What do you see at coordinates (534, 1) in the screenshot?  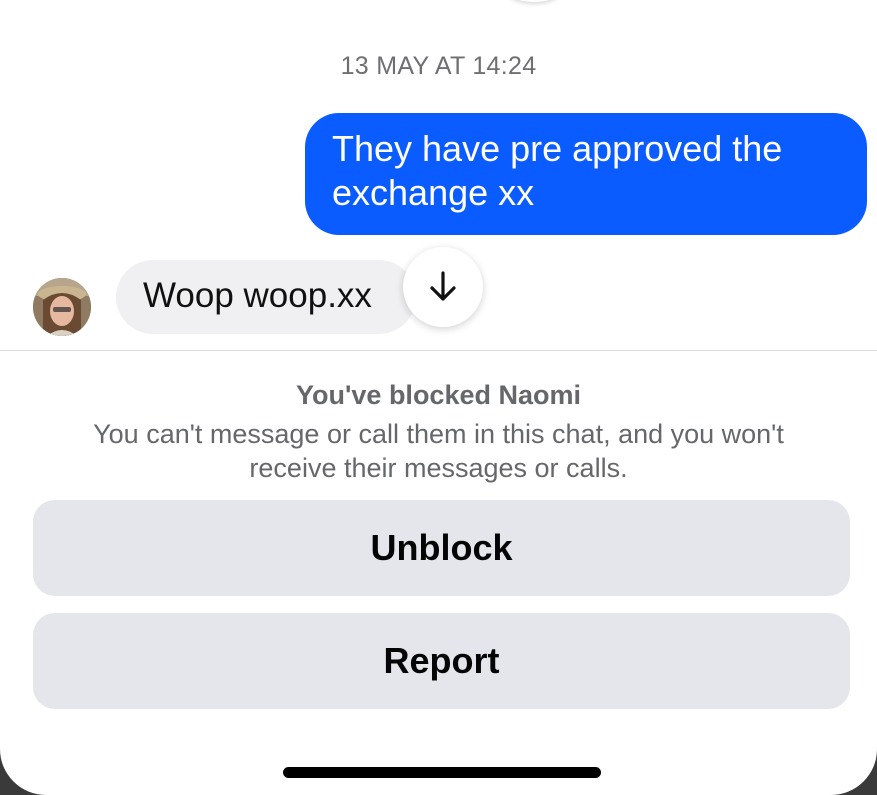 I see `scroll-indicator-partial` at bounding box center [534, 1].